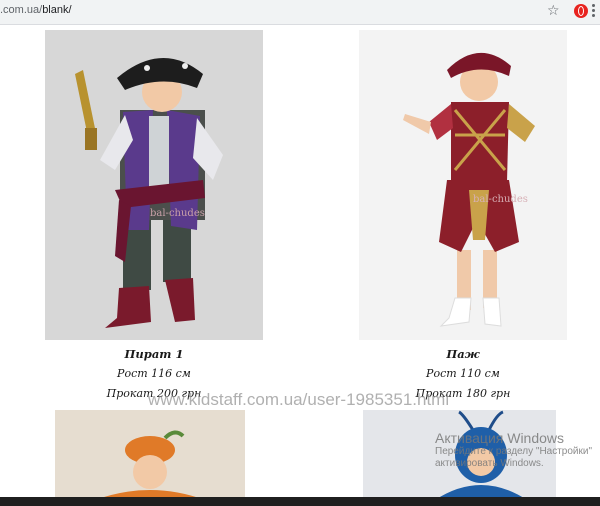 Image resolution: width=600 pixels, height=506 pixels. I want to click on product-height: Рост 110 см, so click(463, 373).